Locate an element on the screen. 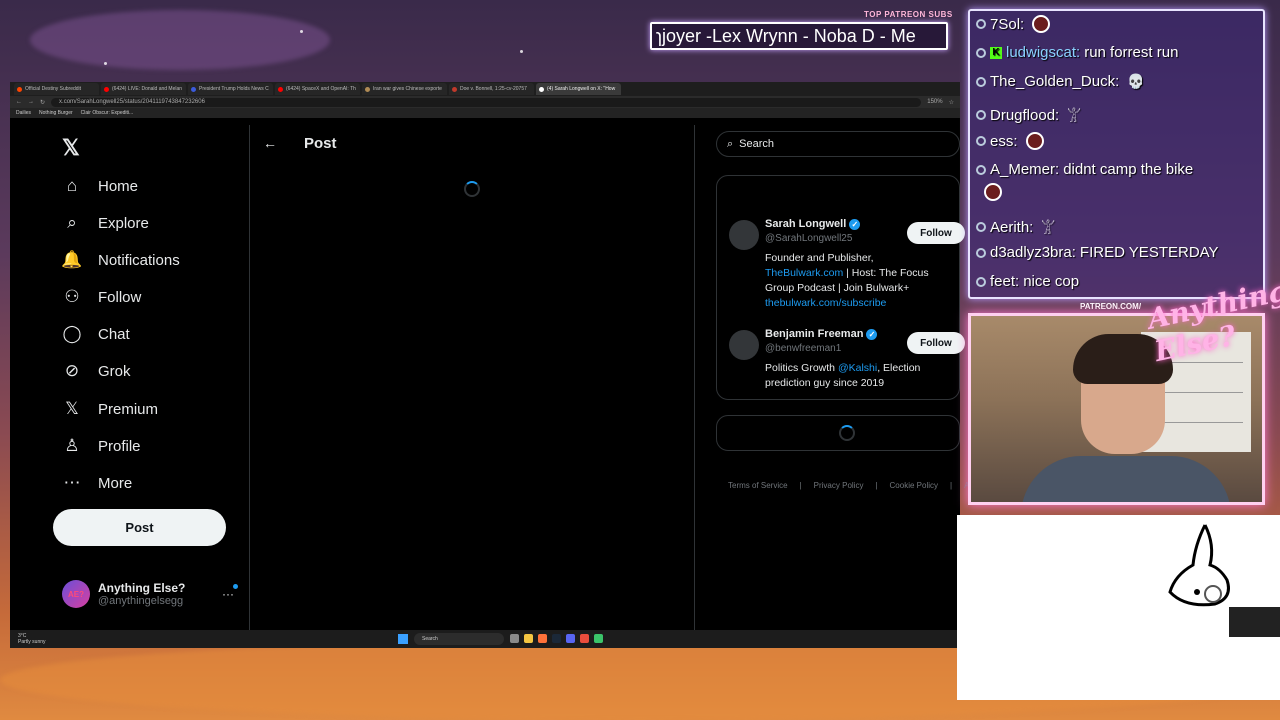 The height and width of the screenshot is (720, 1280). nav-item-follow: ⚇ Follow is located at coordinates (101, 297).